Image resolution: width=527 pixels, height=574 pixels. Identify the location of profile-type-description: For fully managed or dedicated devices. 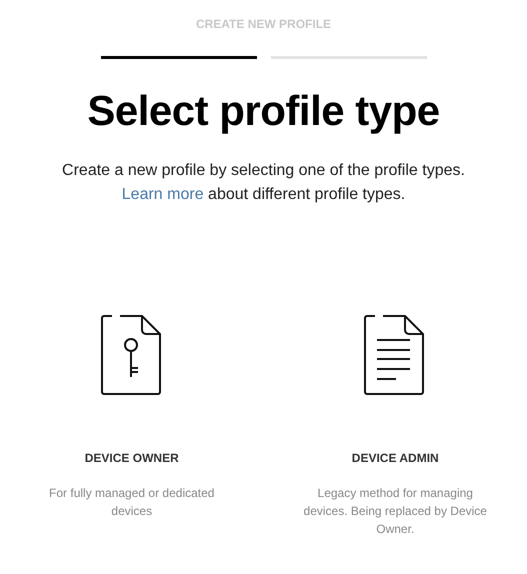
(132, 502).